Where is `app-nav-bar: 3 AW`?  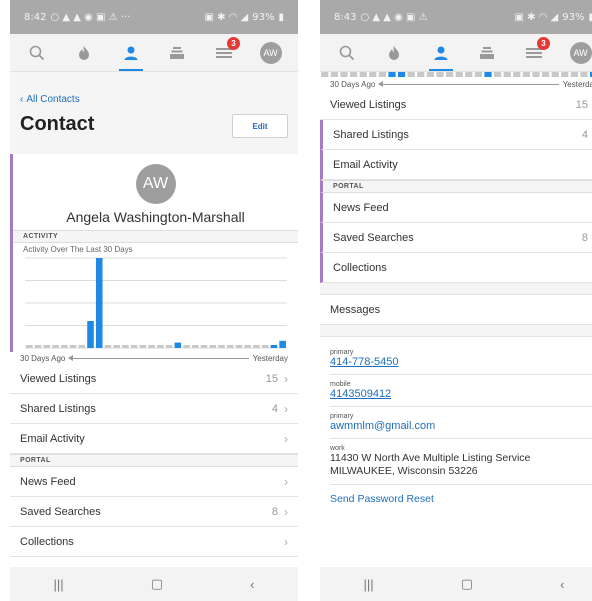 app-nav-bar: 3 AW is located at coordinates (456, 53).